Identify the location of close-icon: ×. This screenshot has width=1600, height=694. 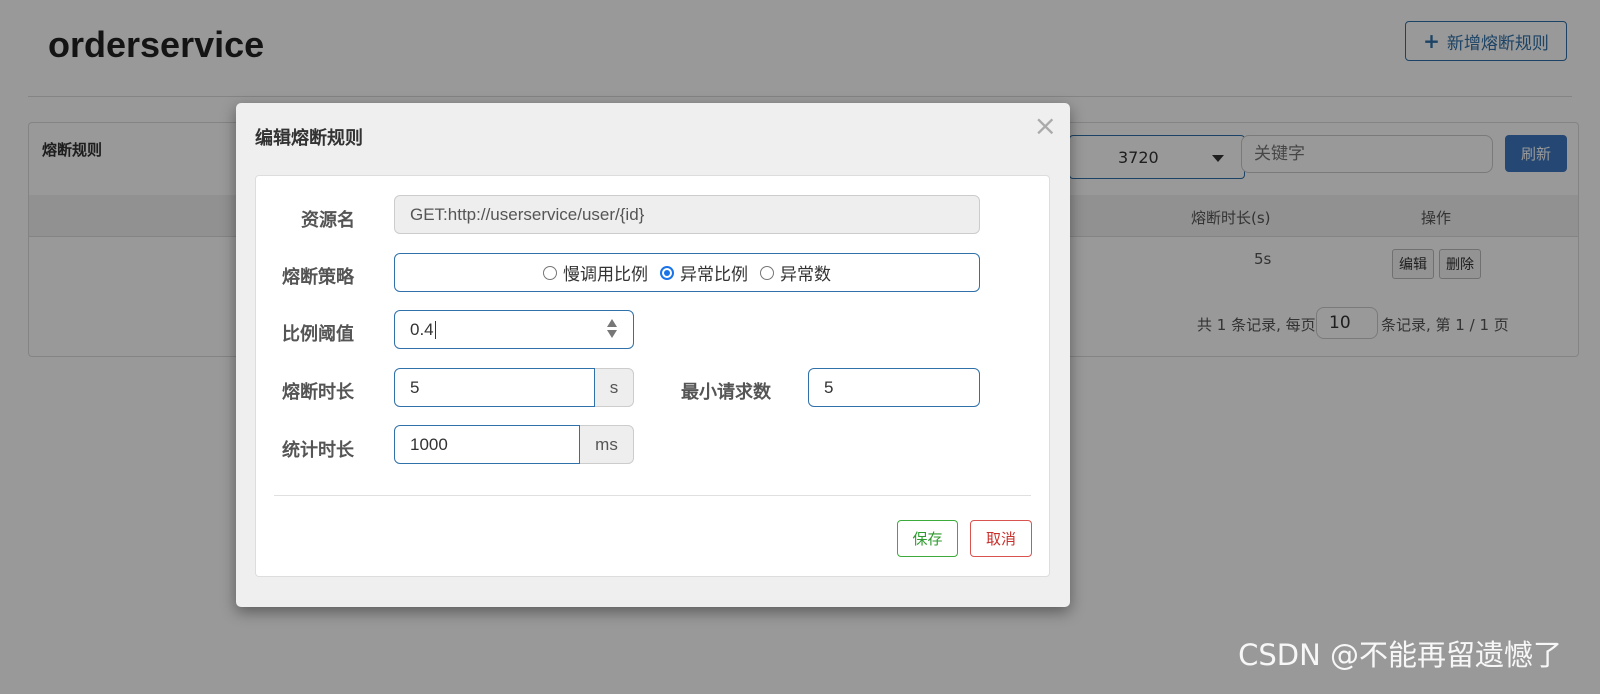
(1045, 125).